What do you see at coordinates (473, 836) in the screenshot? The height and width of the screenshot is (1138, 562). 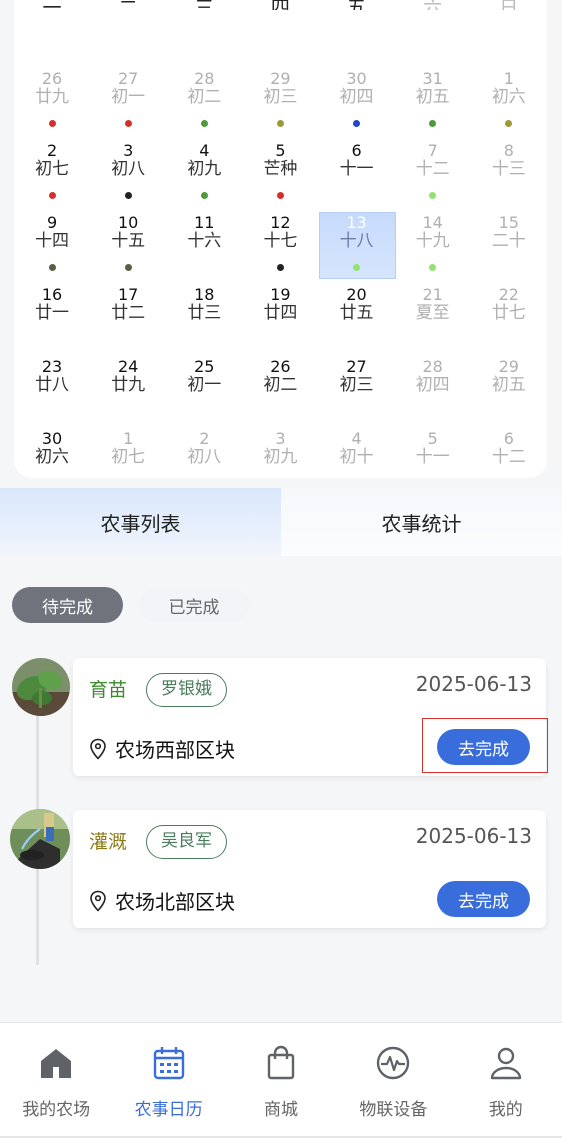 I see `task-date: 2025-06-13` at bounding box center [473, 836].